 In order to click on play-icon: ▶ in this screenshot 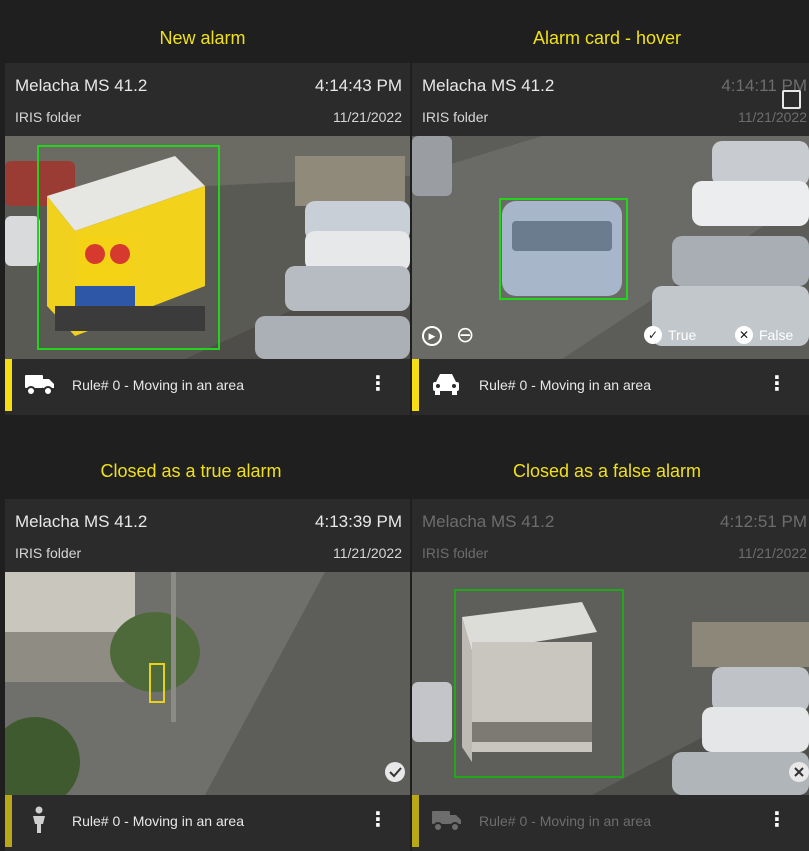, I will do `click(432, 336)`.